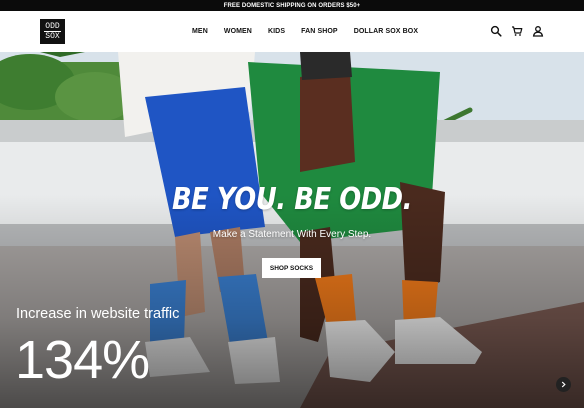  What do you see at coordinates (238, 31) in the screenshot?
I see `nav-item-women: WOMEN` at bounding box center [238, 31].